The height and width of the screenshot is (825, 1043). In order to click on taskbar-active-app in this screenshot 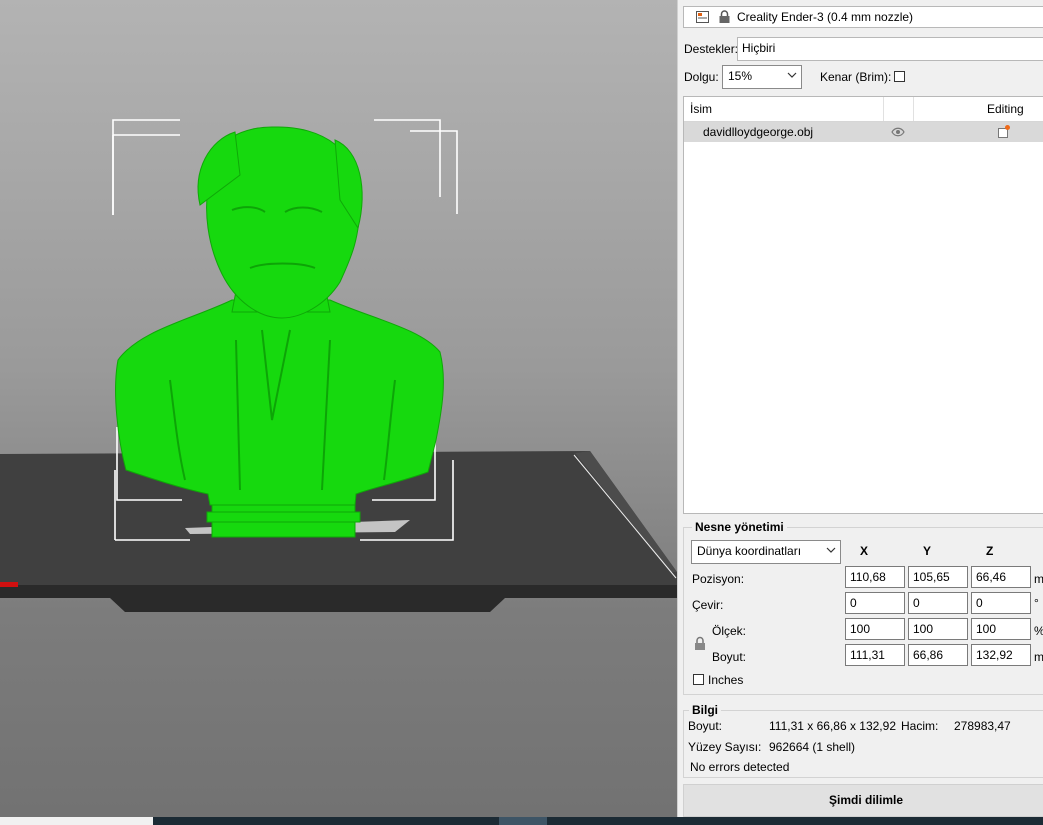, I will do `click(523, 821)`.